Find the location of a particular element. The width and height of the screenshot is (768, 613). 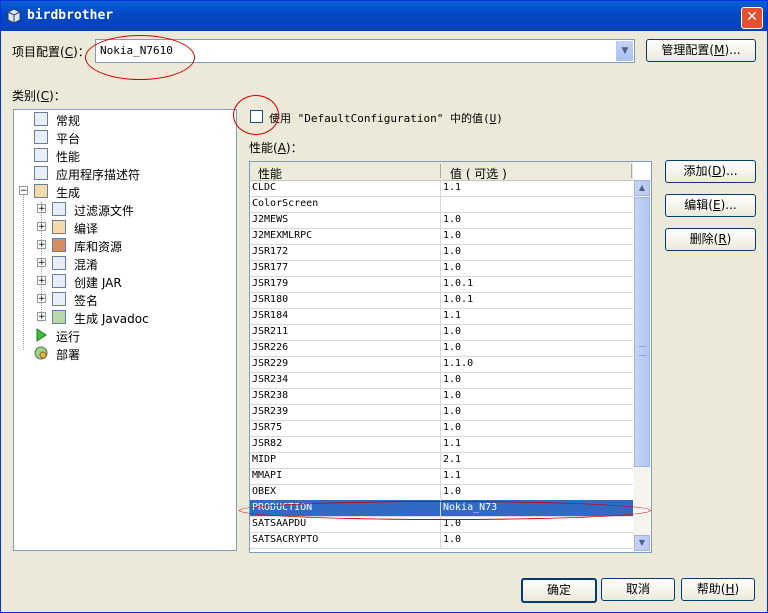

table-row: JSR239 1.0 is located at coordinates (441, 412).